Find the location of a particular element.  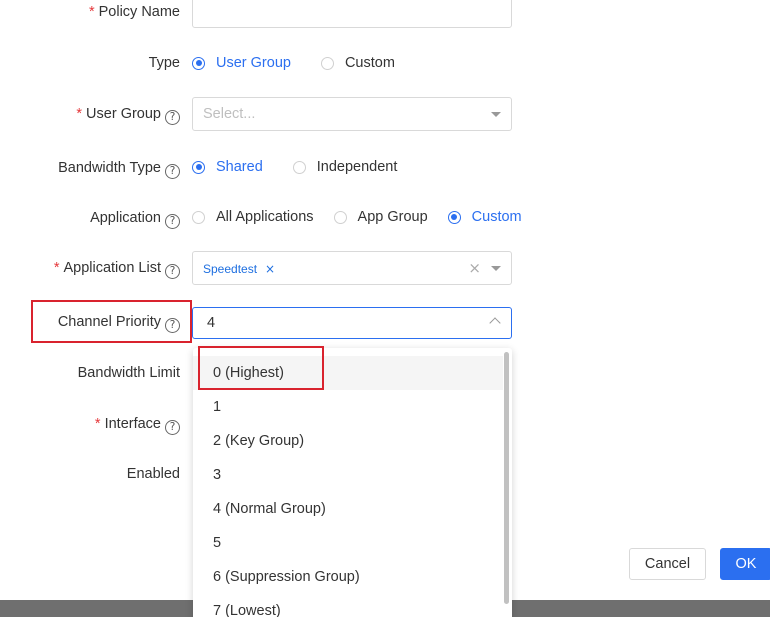

clear-icon: × is located at coordinates (474, 268).